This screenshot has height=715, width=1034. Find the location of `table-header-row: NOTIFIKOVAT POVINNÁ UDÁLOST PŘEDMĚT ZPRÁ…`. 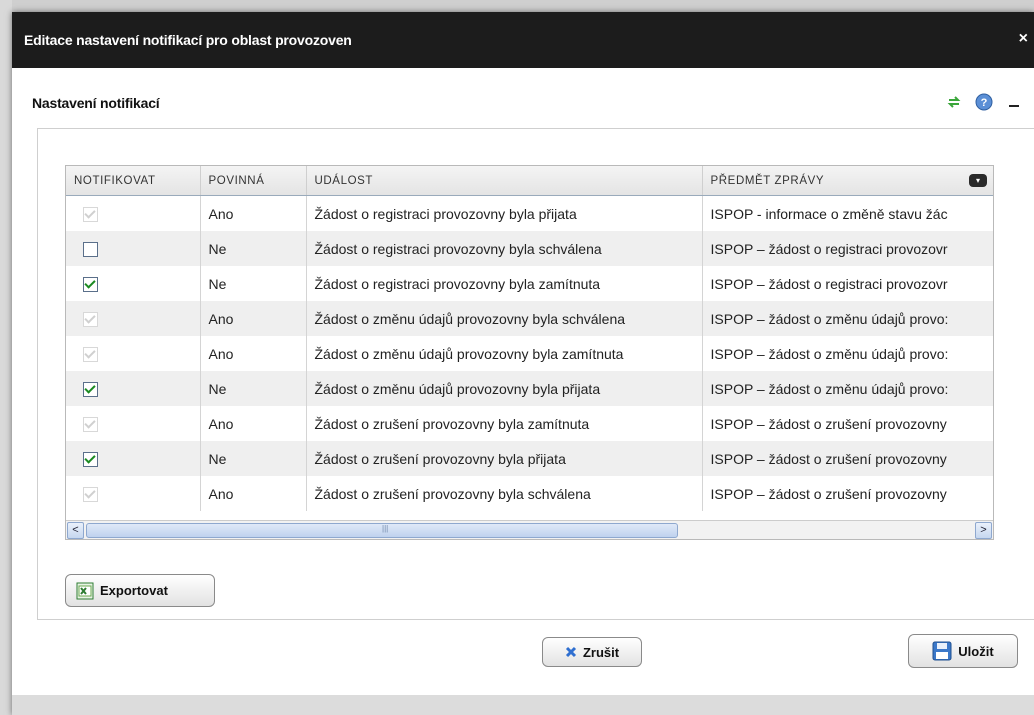

table-header-row: NOTIFIKOVAT POVINNÁ UDÁLOST PŘEDMĚT ZPRÁ… is located at coordinates (529, 181).